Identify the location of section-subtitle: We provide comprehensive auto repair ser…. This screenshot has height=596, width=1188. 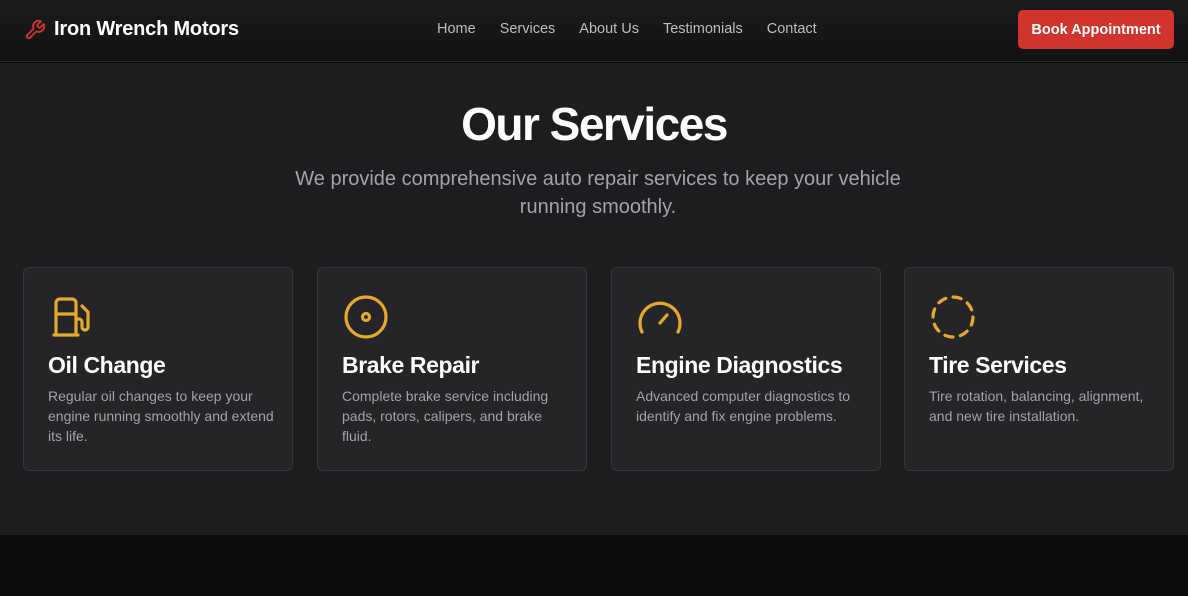
(598, 193).